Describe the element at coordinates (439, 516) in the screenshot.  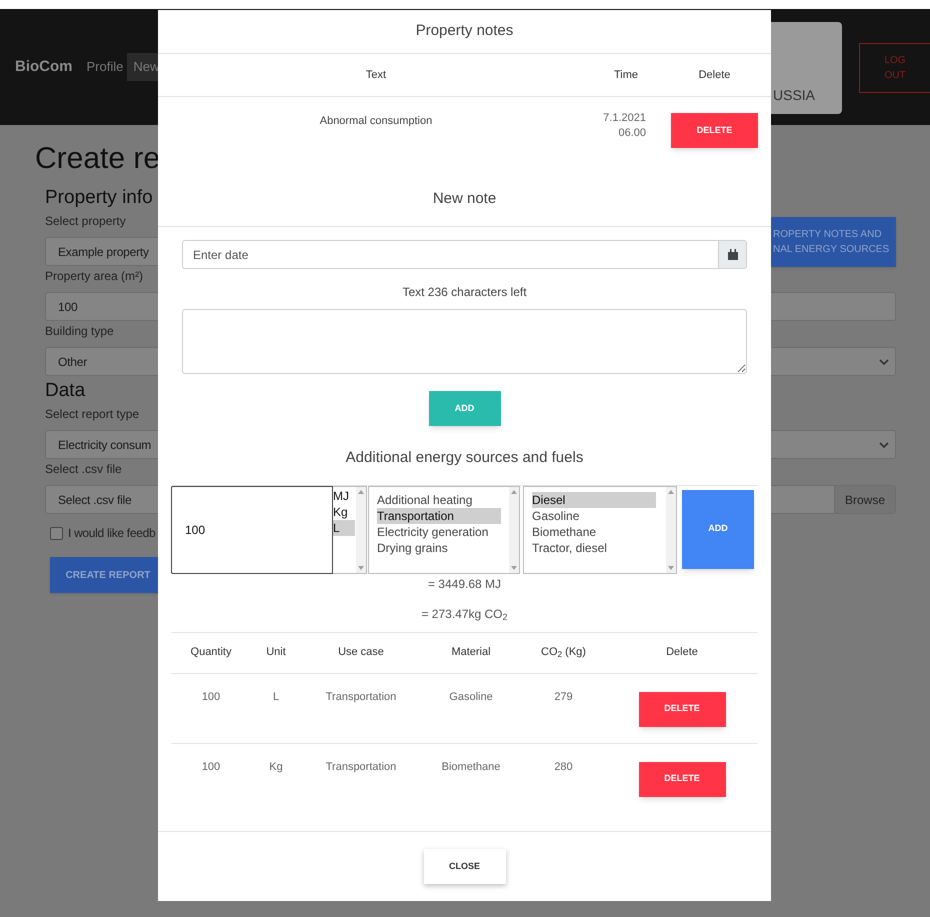
I see `list-option: Transportation` at that location.